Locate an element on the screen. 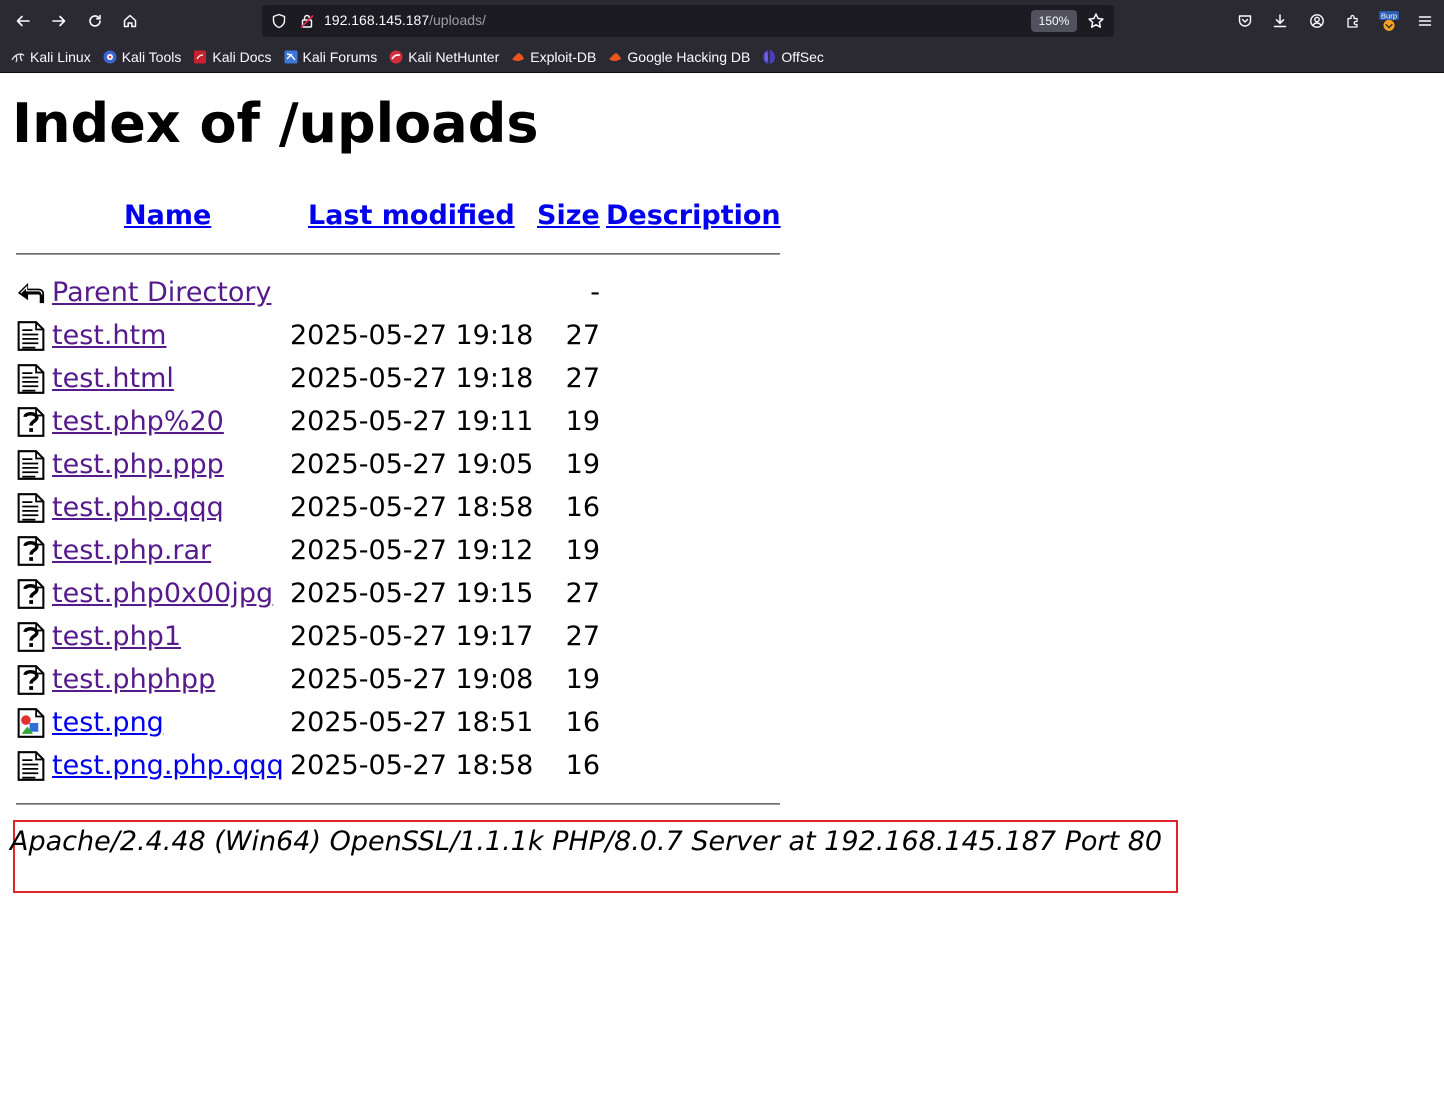 The height and width of the screenshot is (1103, 1444). column-header-last-modified: Last modified is located at coordinates (411, 215).